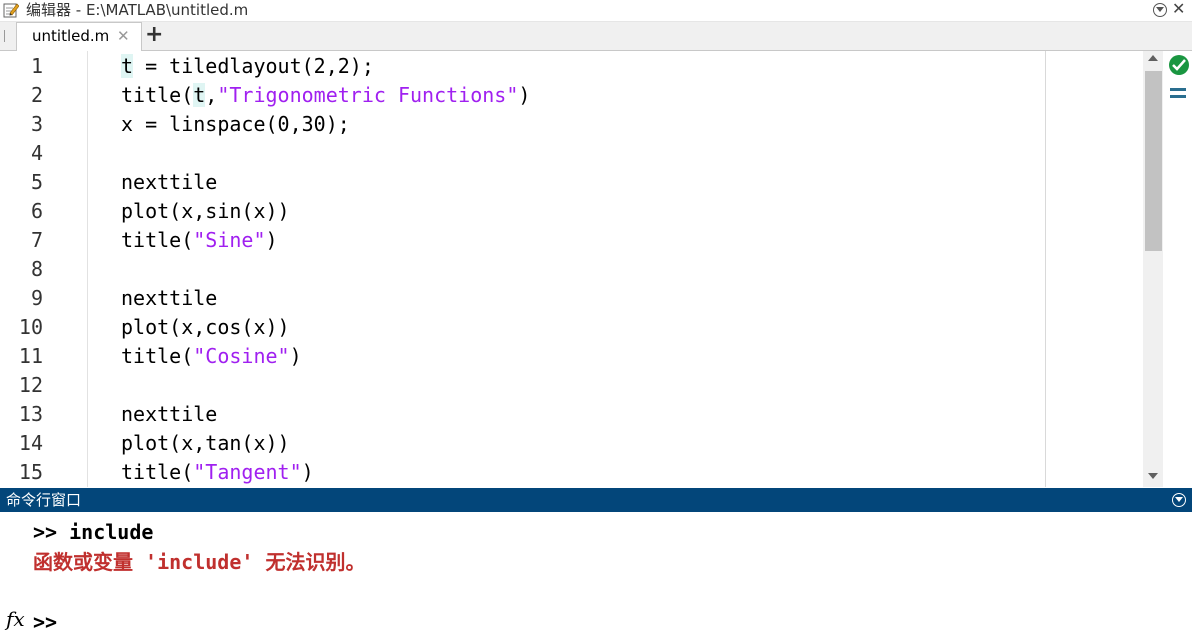 The image size is (1192, 641). Describe the element at coordinates (36, 95) in the screenshot. I see `line-number: 2` at that location.